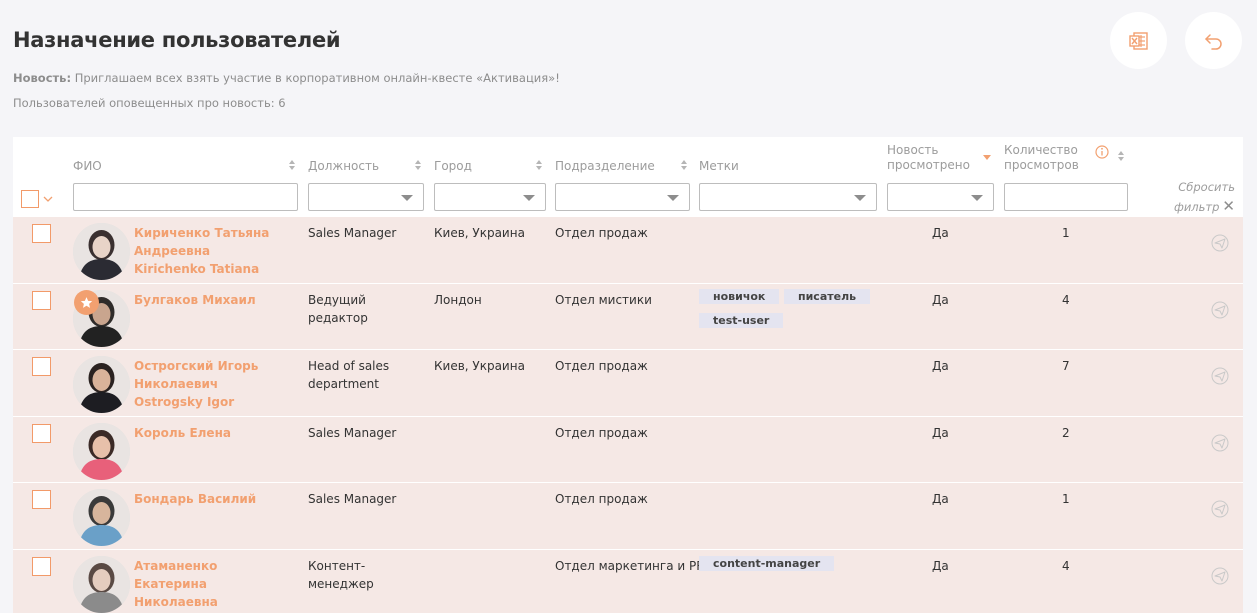 This screenshot has height=613, width=1257. I want to click on position-cell: Head of sales department, so click(349, 375).